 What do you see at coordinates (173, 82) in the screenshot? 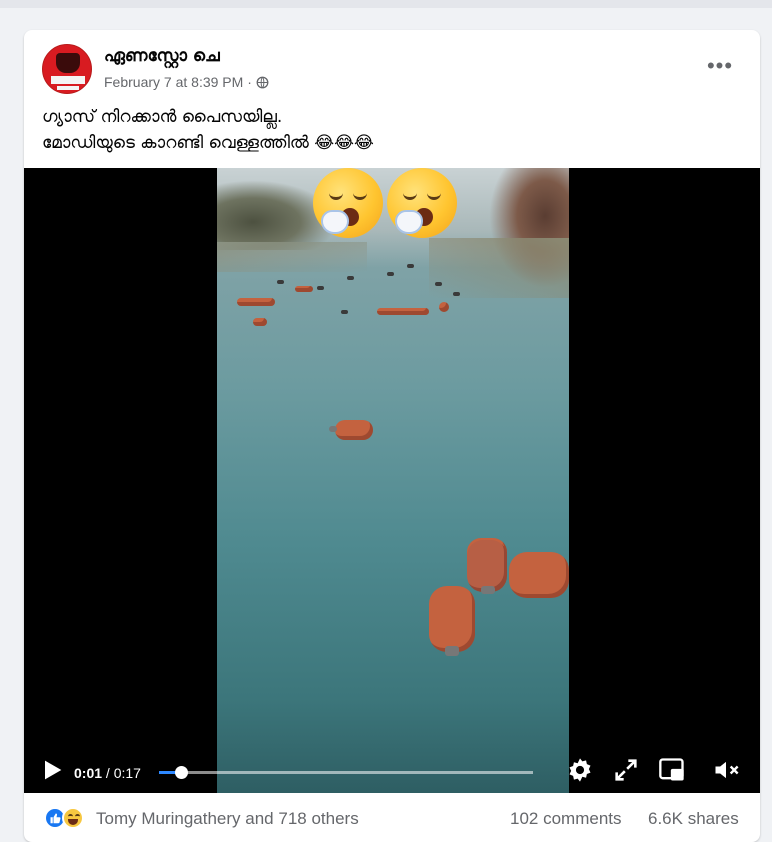
I see `post-timestamp: February 7 at 8:39 PM` at bounding box center [173, 82].